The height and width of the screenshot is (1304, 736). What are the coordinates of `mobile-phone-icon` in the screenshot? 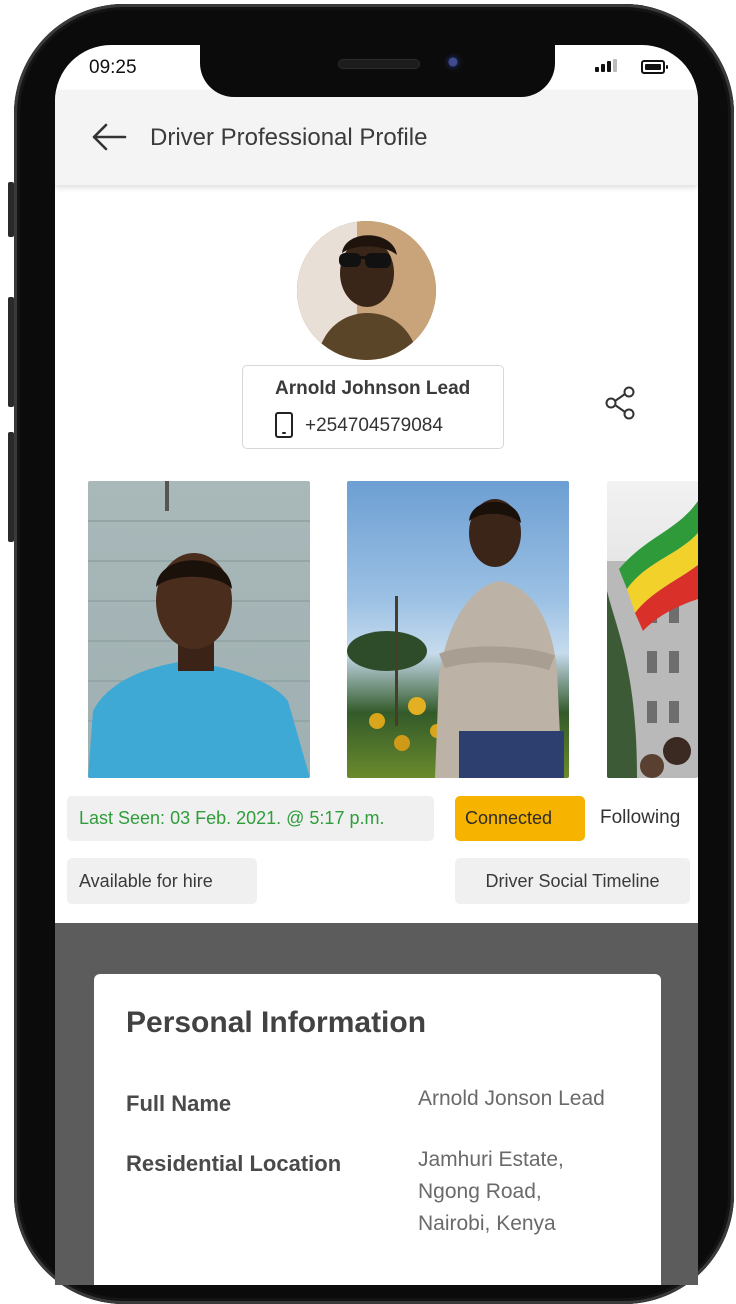 It's located at (284, 425).